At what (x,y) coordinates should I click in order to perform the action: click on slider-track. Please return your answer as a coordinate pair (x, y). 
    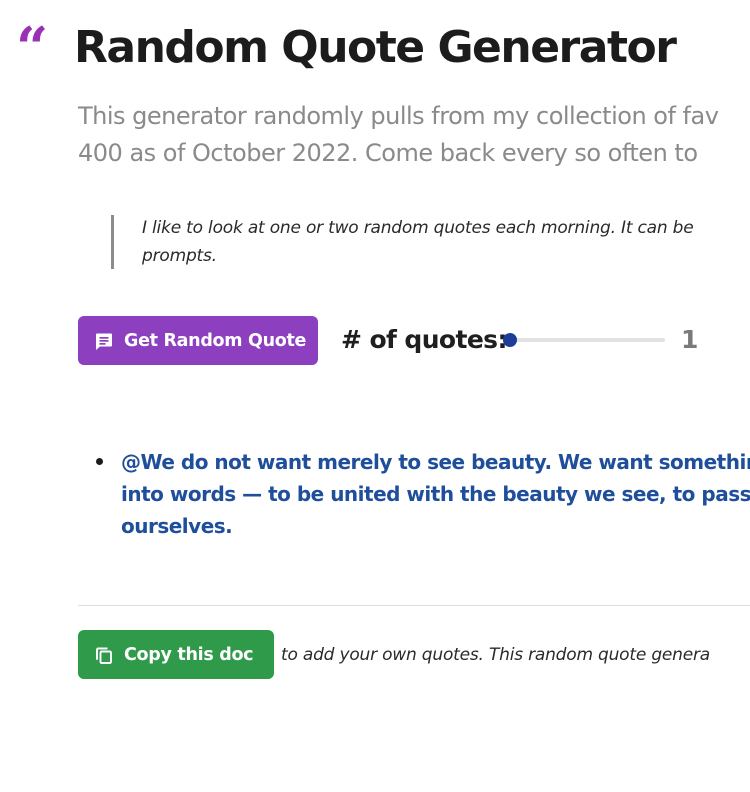
    Looking at the image, I should click on (586, 340).